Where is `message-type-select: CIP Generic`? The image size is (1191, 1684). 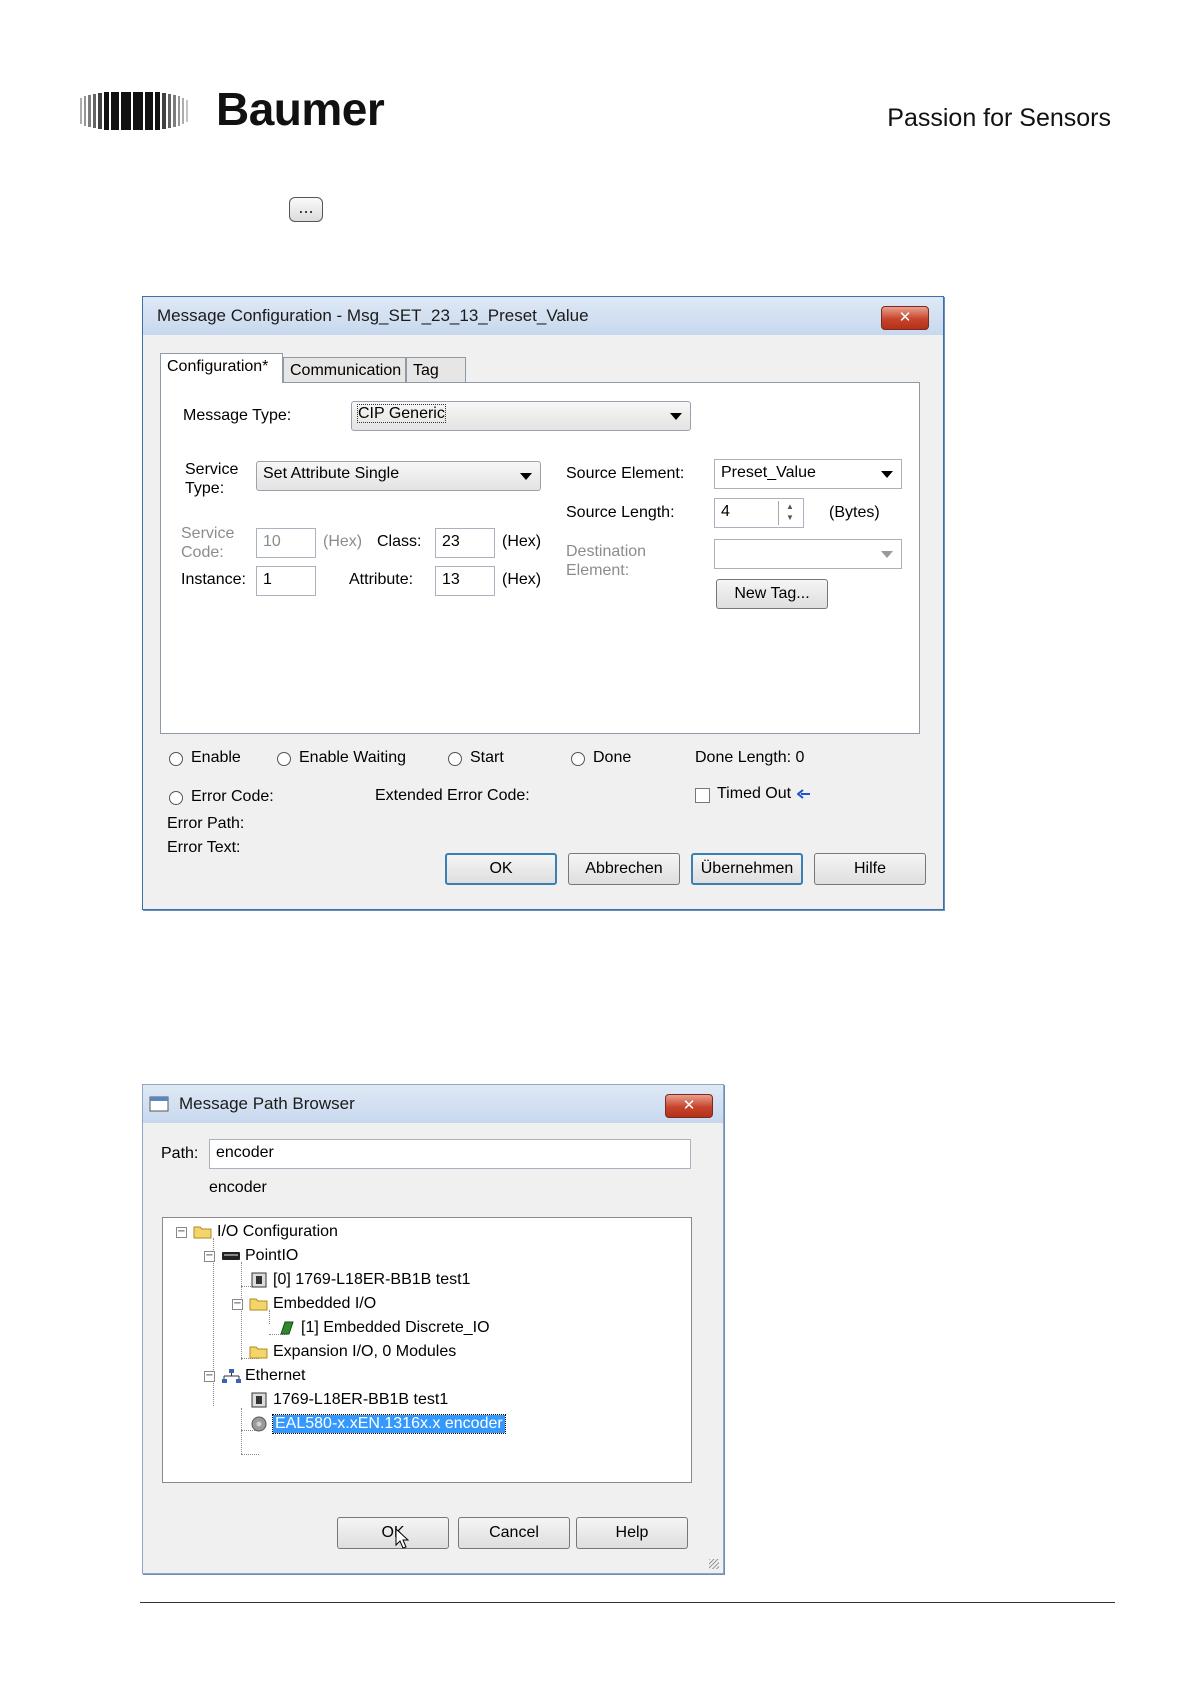 message-type-select: CIP Generic is located at coordinates (521, 416).